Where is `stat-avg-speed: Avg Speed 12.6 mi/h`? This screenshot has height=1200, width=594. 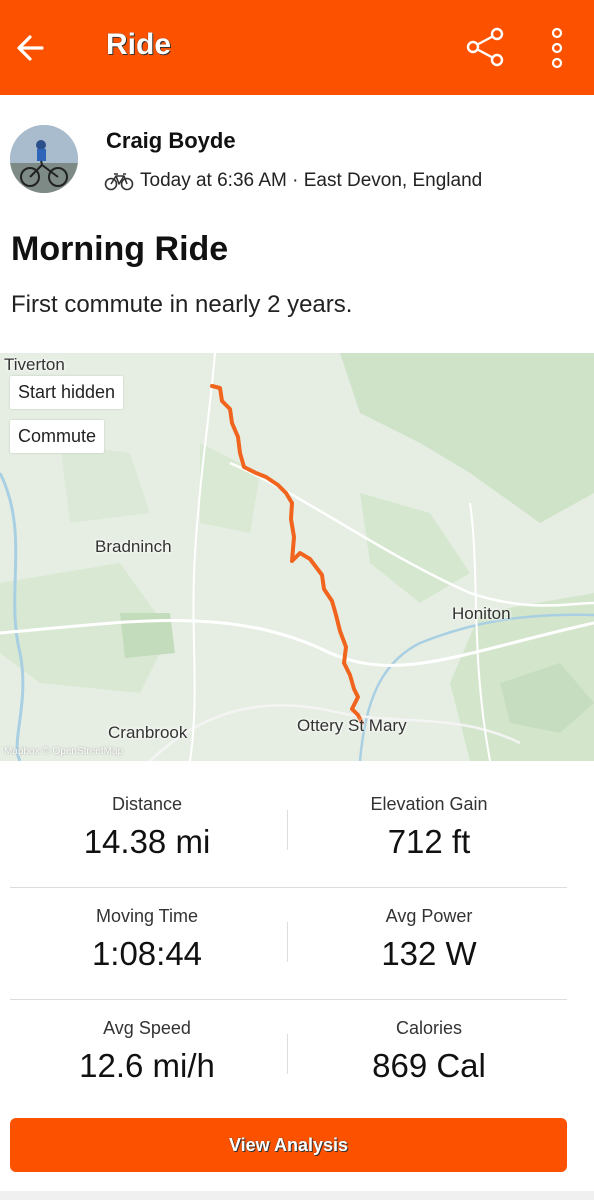
stat-avg-speed: Avg Speed 12.6 mi/h is located at coordinates (147, 1051).